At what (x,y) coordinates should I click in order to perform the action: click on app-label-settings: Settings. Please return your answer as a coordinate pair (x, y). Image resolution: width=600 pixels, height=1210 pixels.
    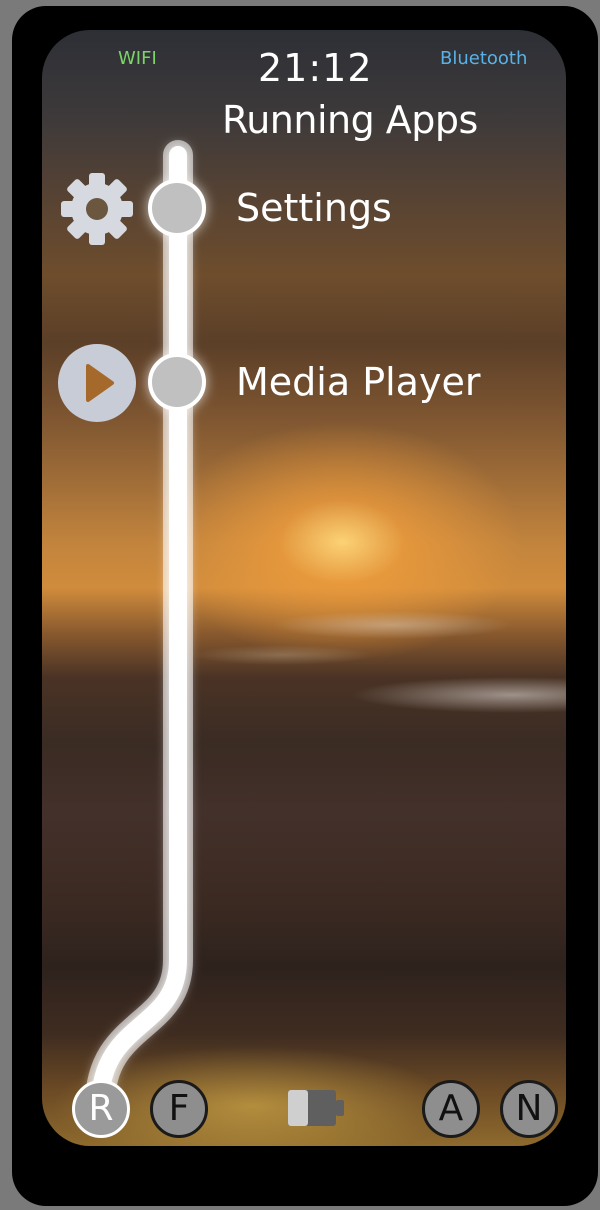
    Looking at the image, I should click on (314, 208).